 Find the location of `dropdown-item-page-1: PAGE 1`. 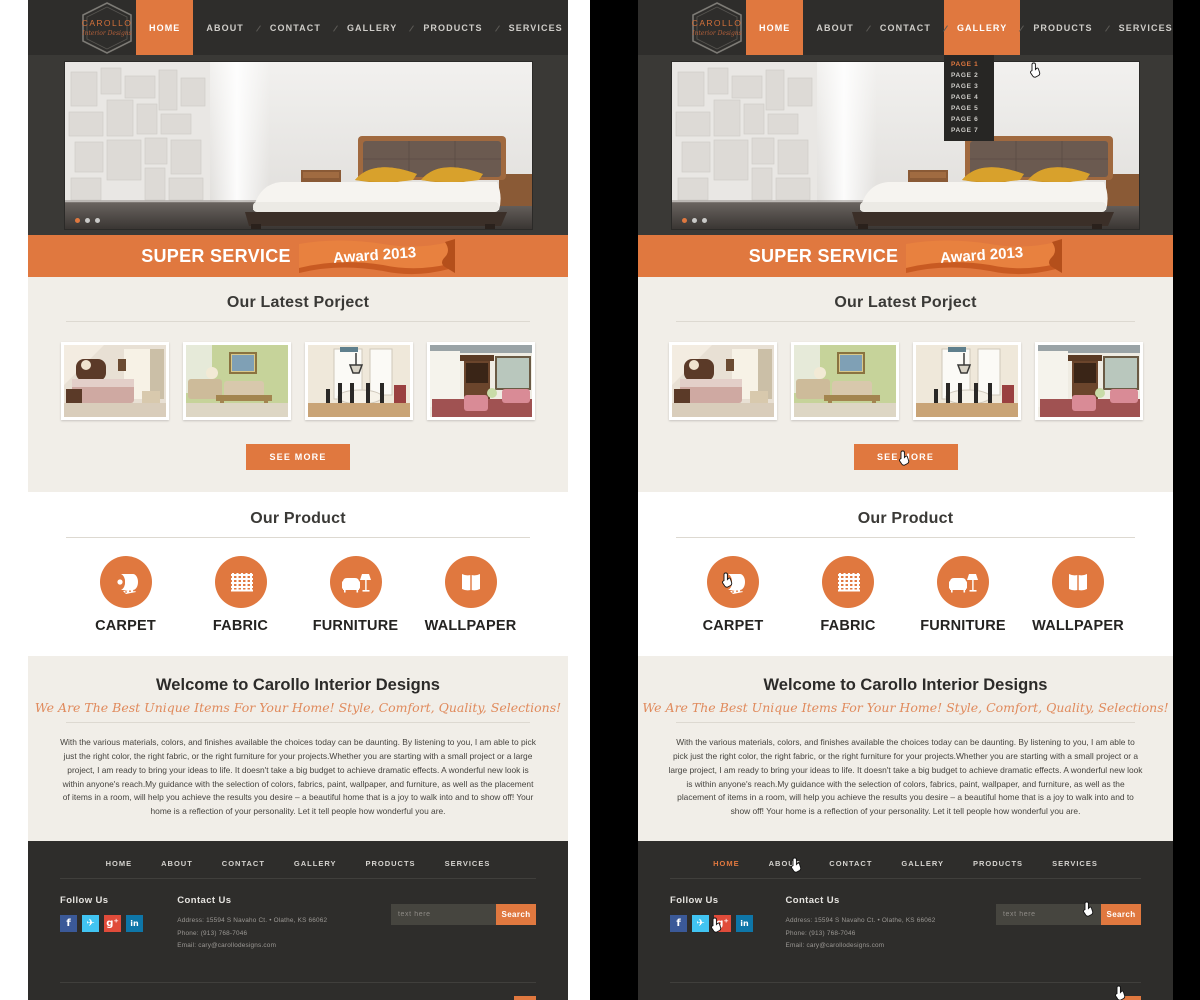

dropdown-item-page-1: PAGE 1 is located at coordinates (969, 64).